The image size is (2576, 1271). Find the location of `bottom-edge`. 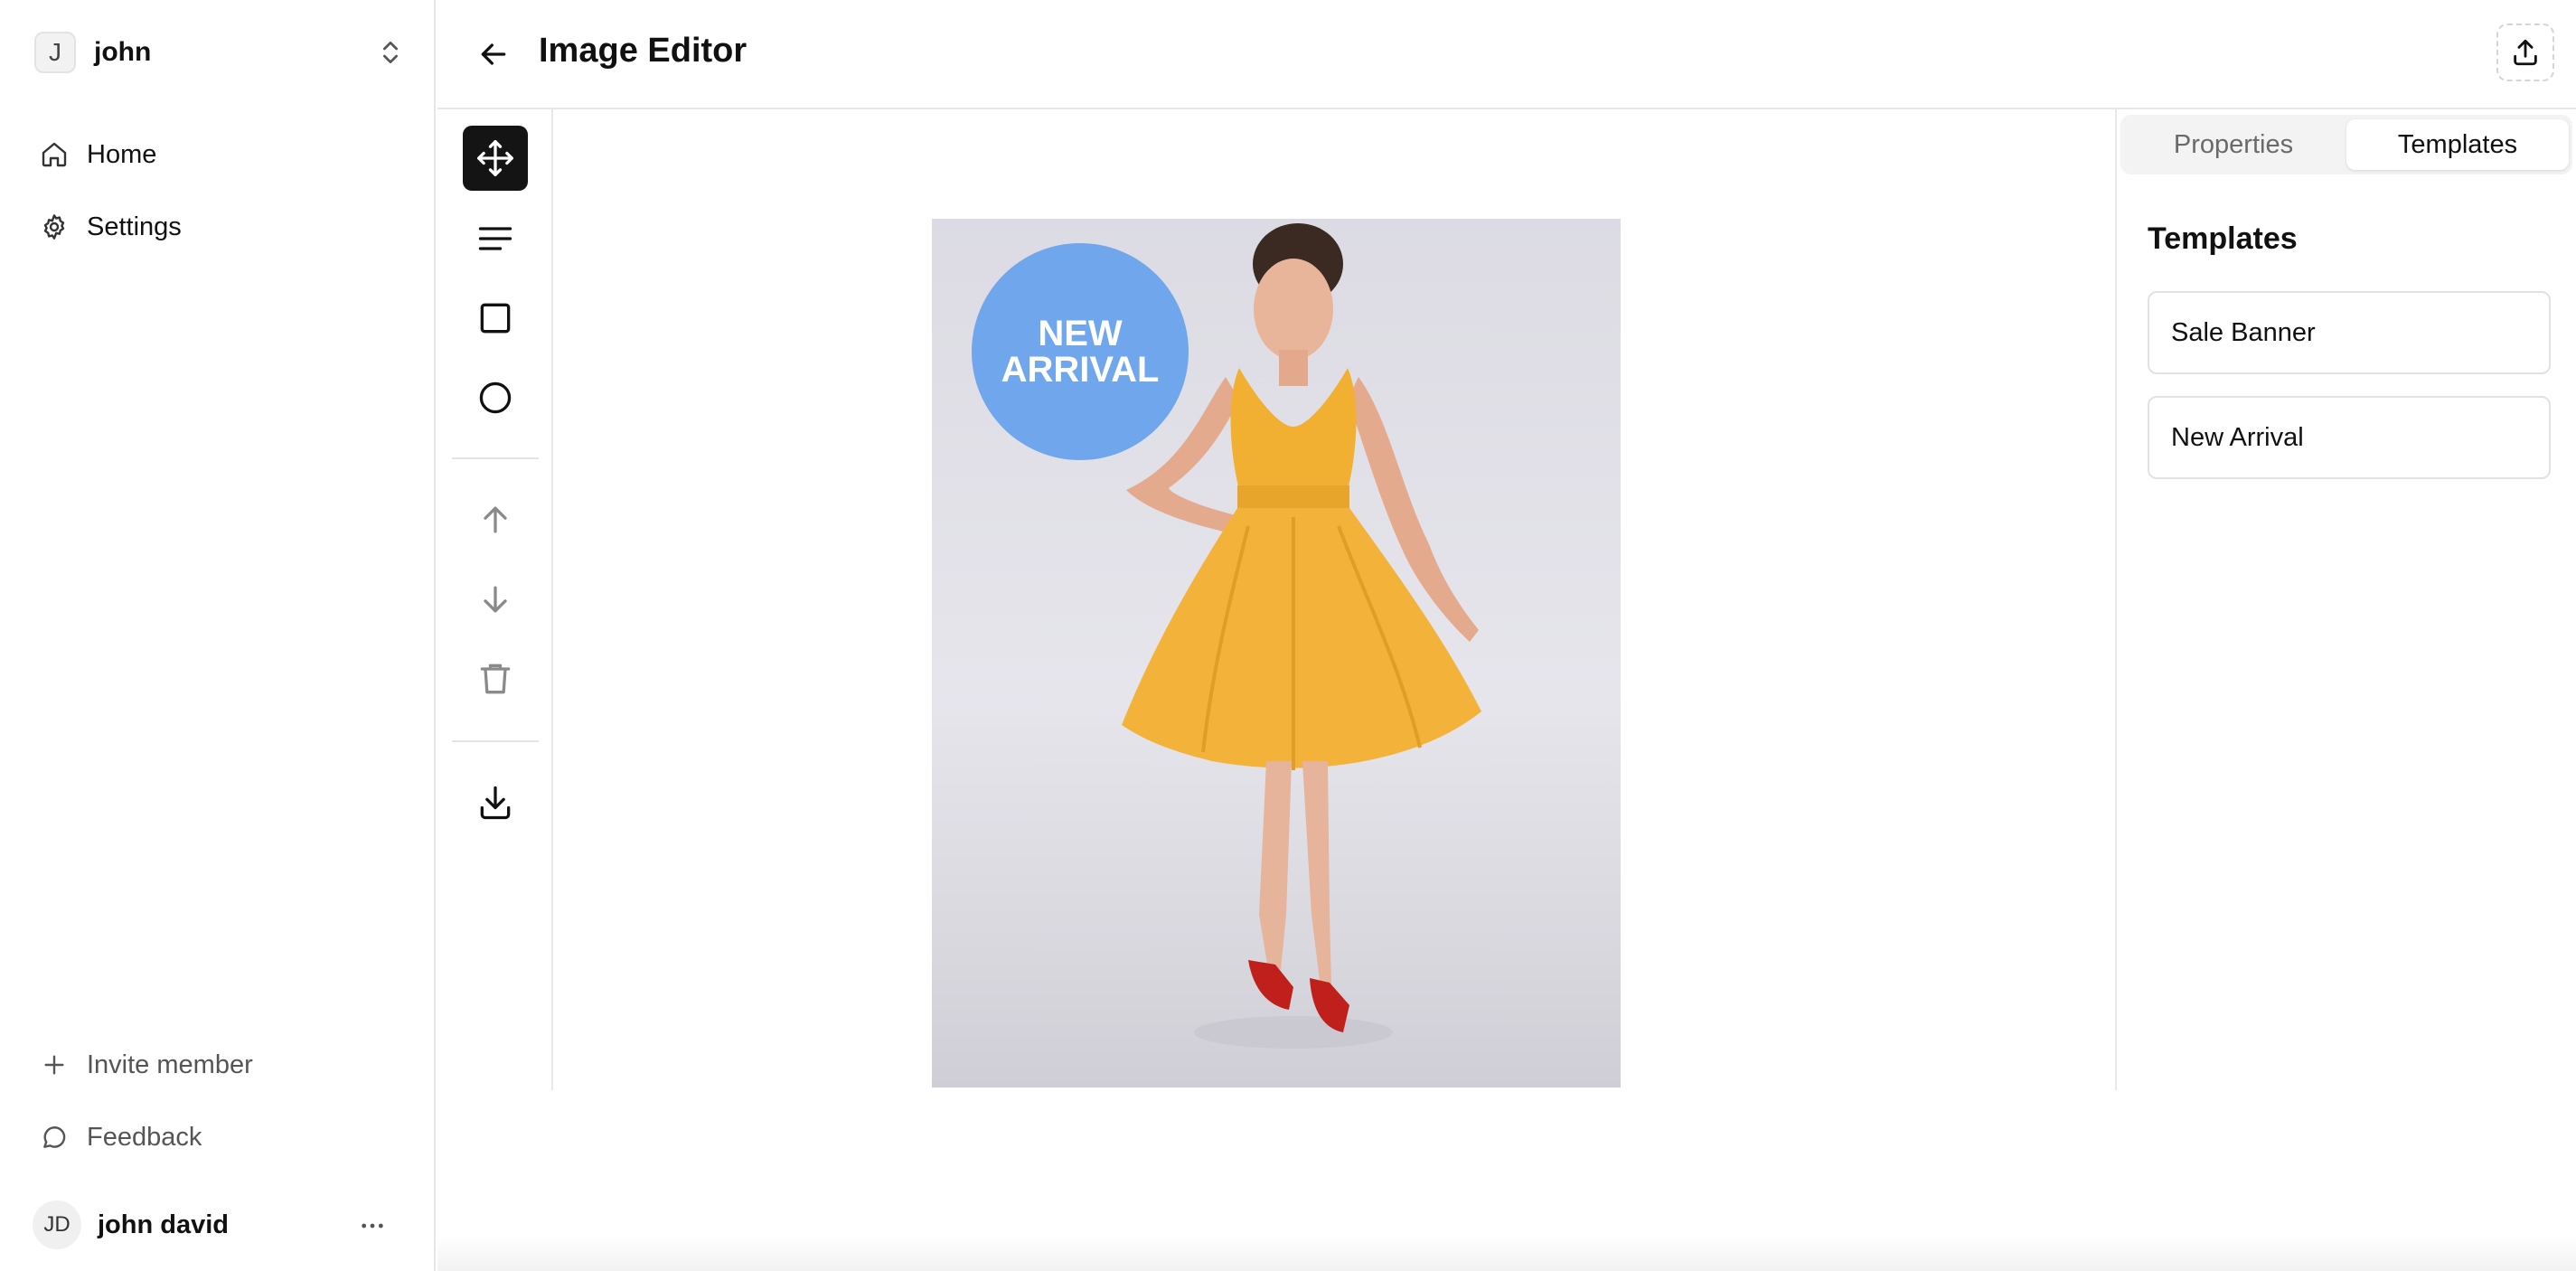

bottom-edge is located at coordinates (1507, 1253).